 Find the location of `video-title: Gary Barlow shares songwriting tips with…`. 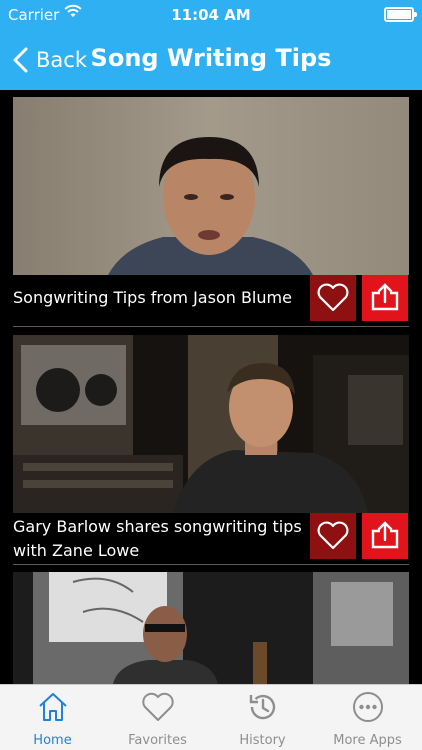

video-title: Gary Barlow shares songwriting tips with… is located at coordinates (158, 539).